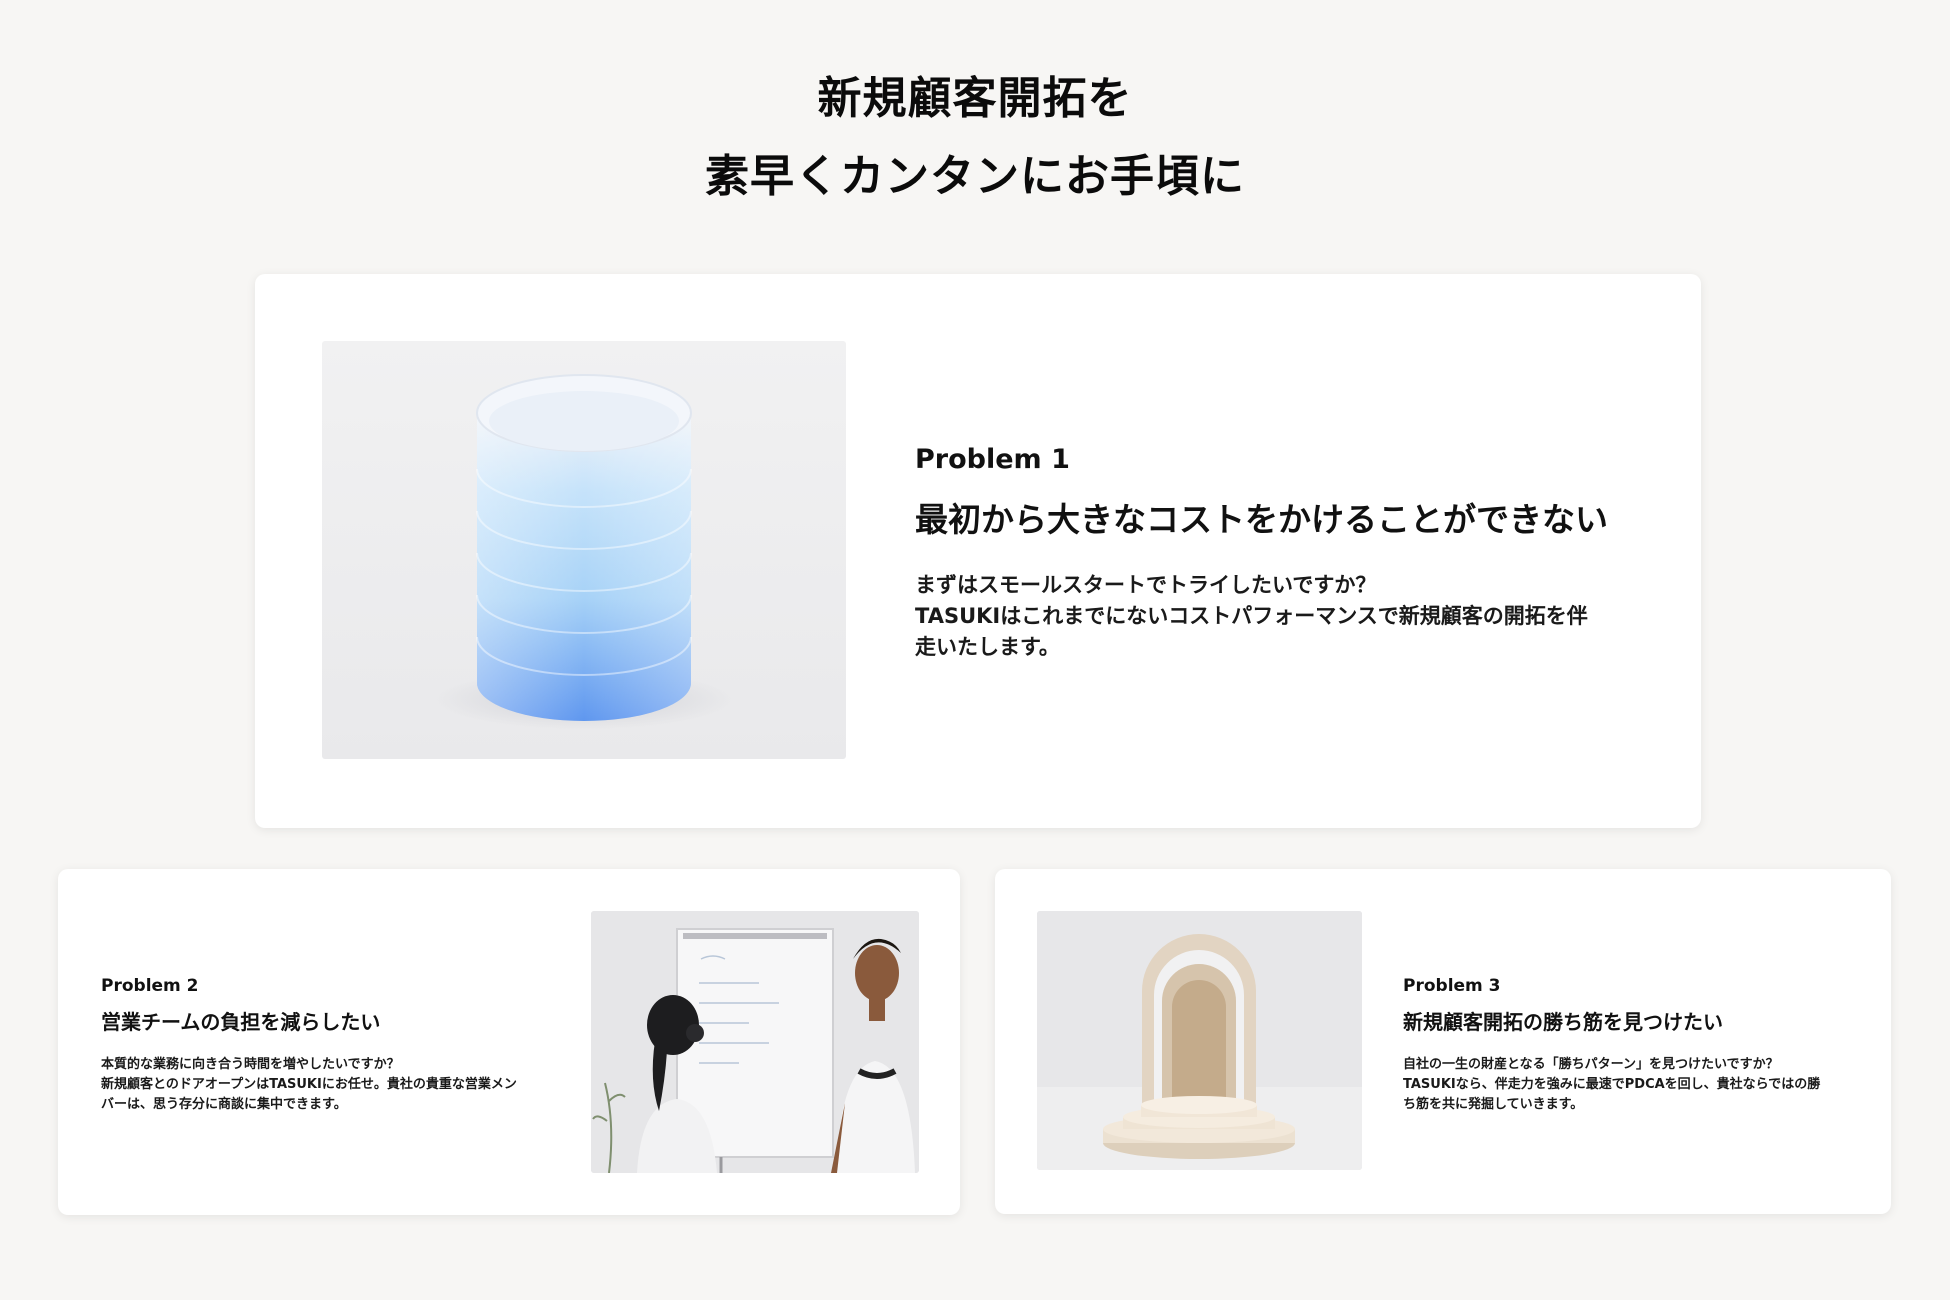 The image size is (1950, 1300). What do you see at coordinates (241, 1022) in the screenshot?
I see `problem-2-heading: 営業チームの負担を減らしたい` at bounding box center [241, 1022].